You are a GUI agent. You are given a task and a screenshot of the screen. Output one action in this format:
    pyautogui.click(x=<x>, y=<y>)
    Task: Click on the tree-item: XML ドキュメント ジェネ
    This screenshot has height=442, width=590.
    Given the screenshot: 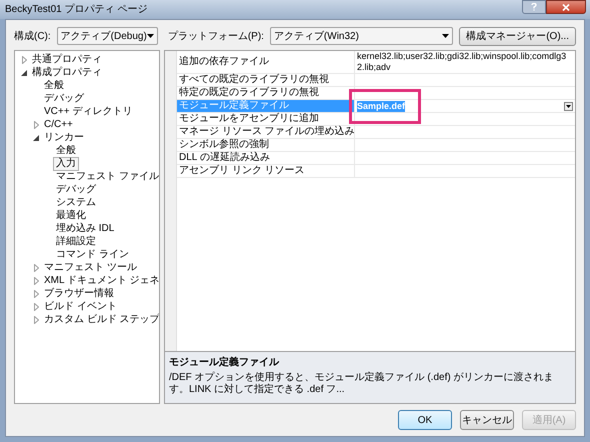 What is the action you would take?
    pyautogui.click(x=100, y=281)
    